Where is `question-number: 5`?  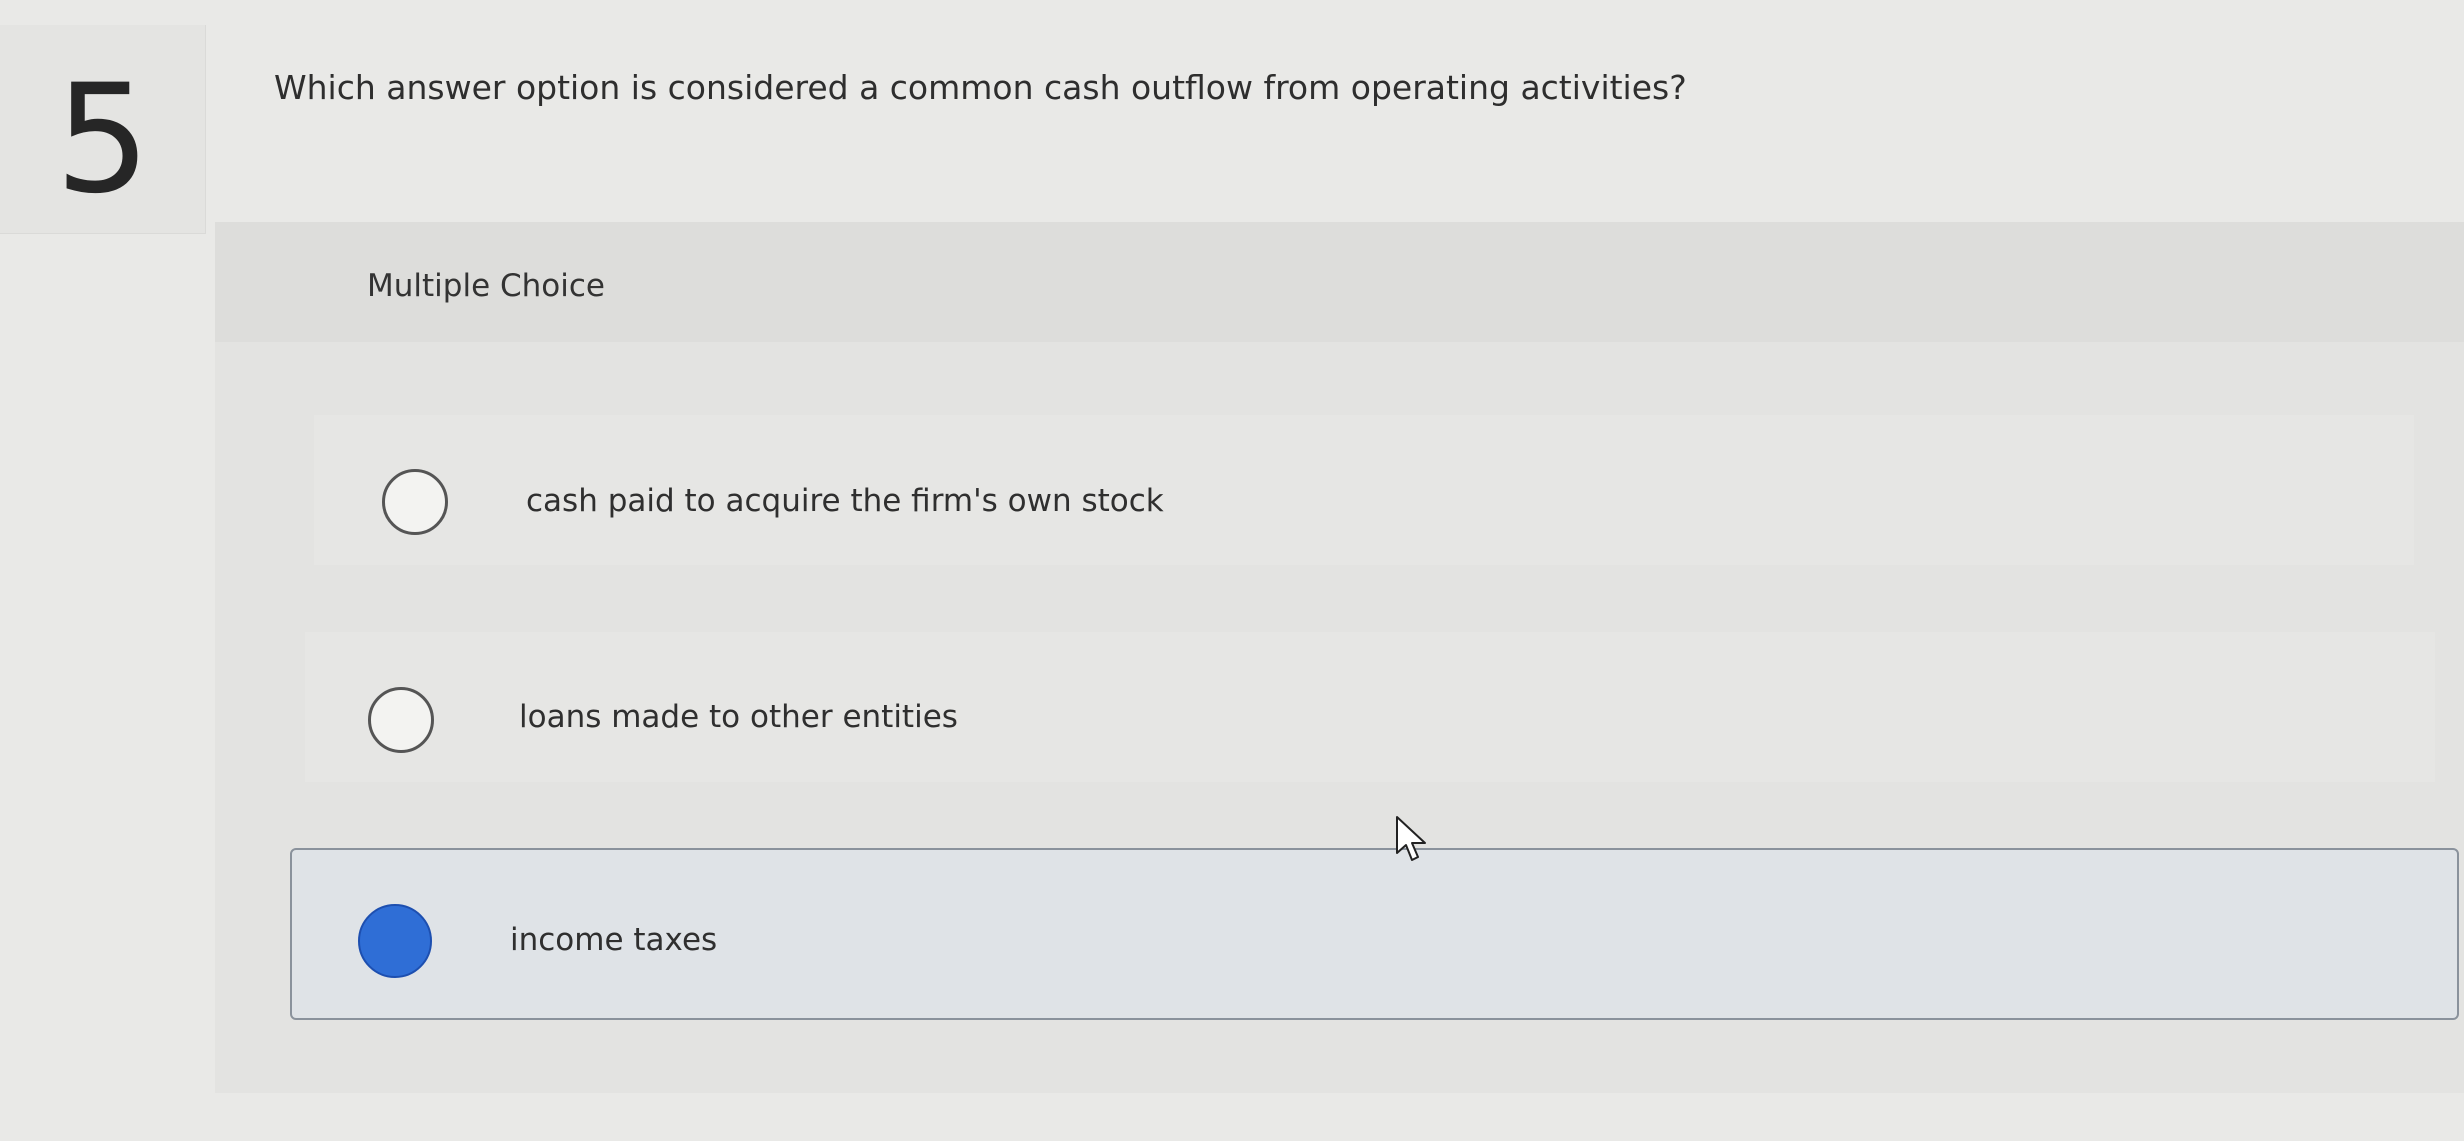 question-number: 5 is located at coordinates (103, 140).